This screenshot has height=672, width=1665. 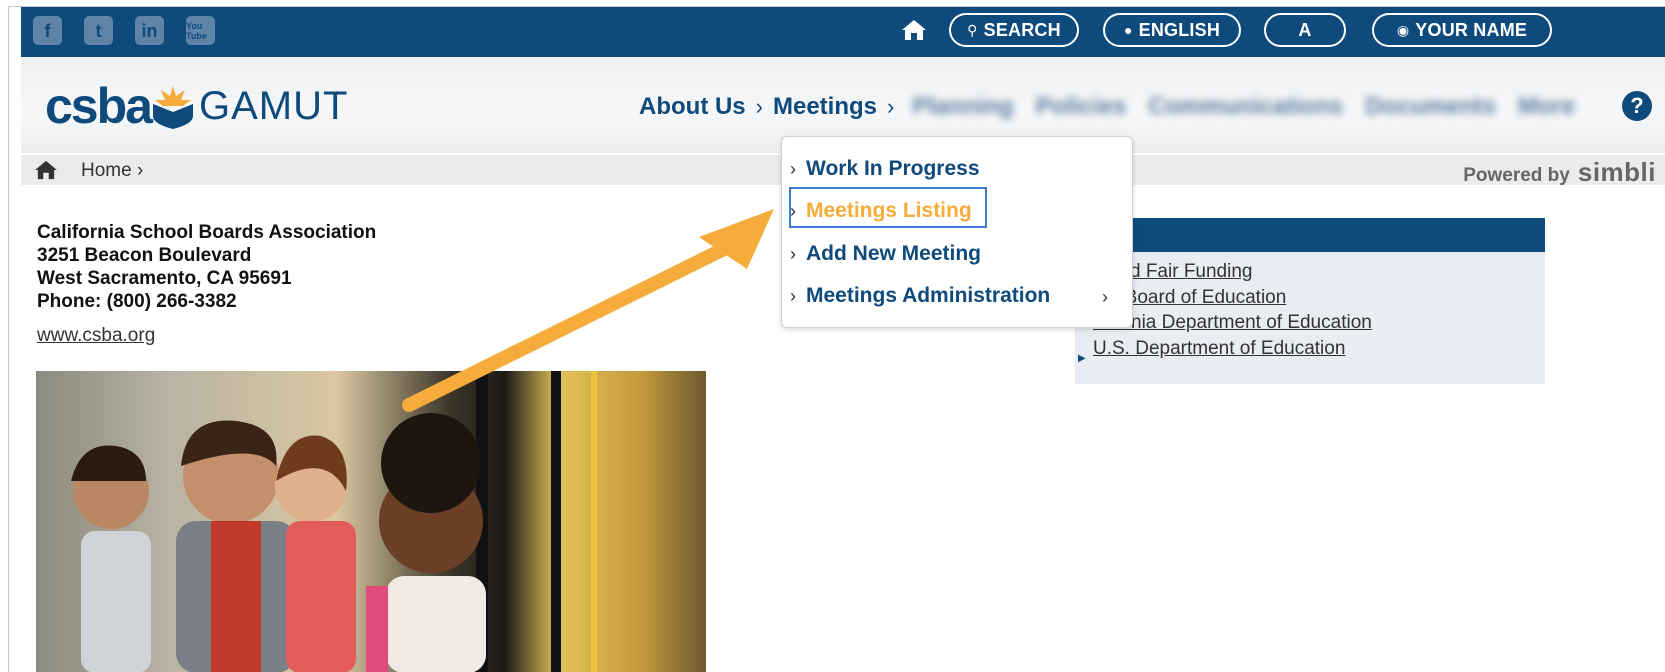 I want to click on shield-sun-icon, so click(x=172, y=107).